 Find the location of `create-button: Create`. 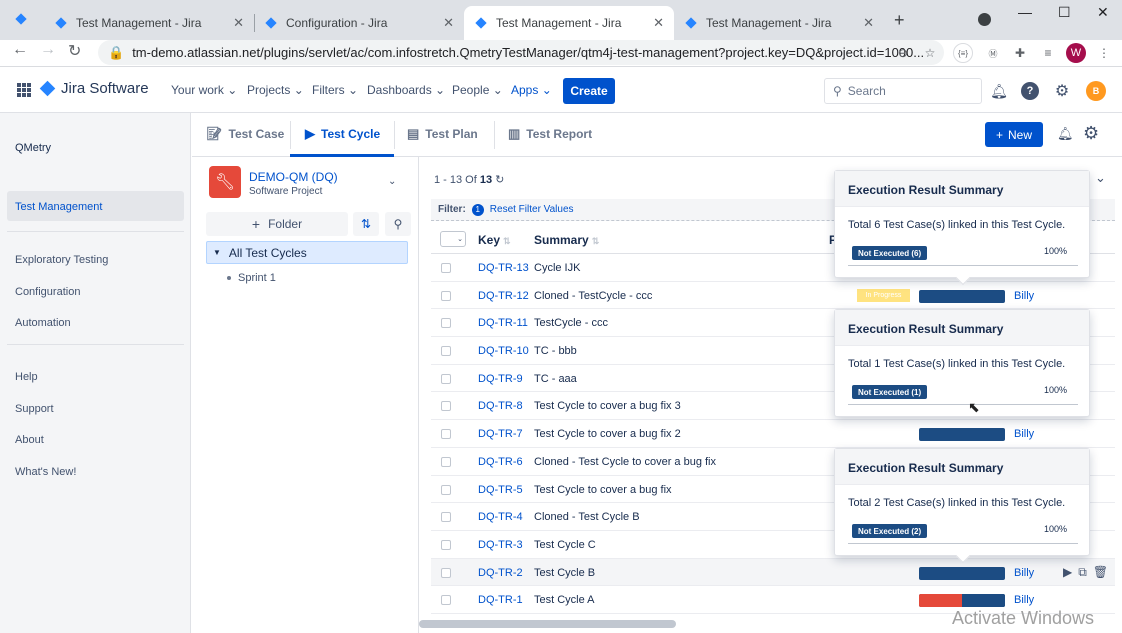

create-button: Create is located at coordinates (589, 91).